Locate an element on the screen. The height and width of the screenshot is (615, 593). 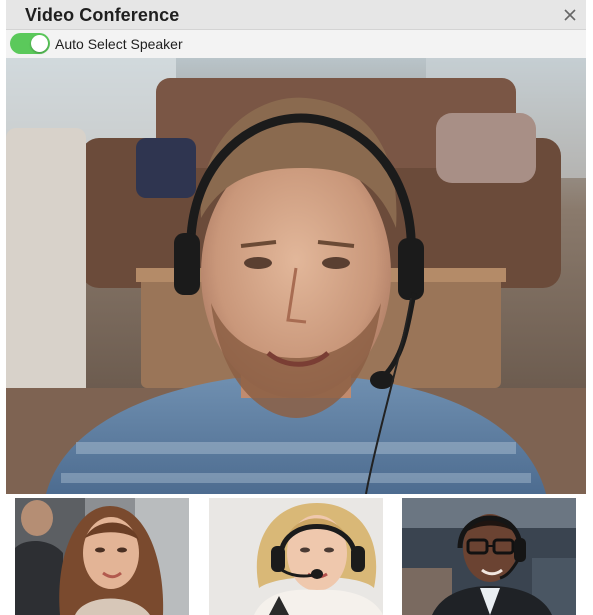
toggle-knob is located at coordinates (39, 43).